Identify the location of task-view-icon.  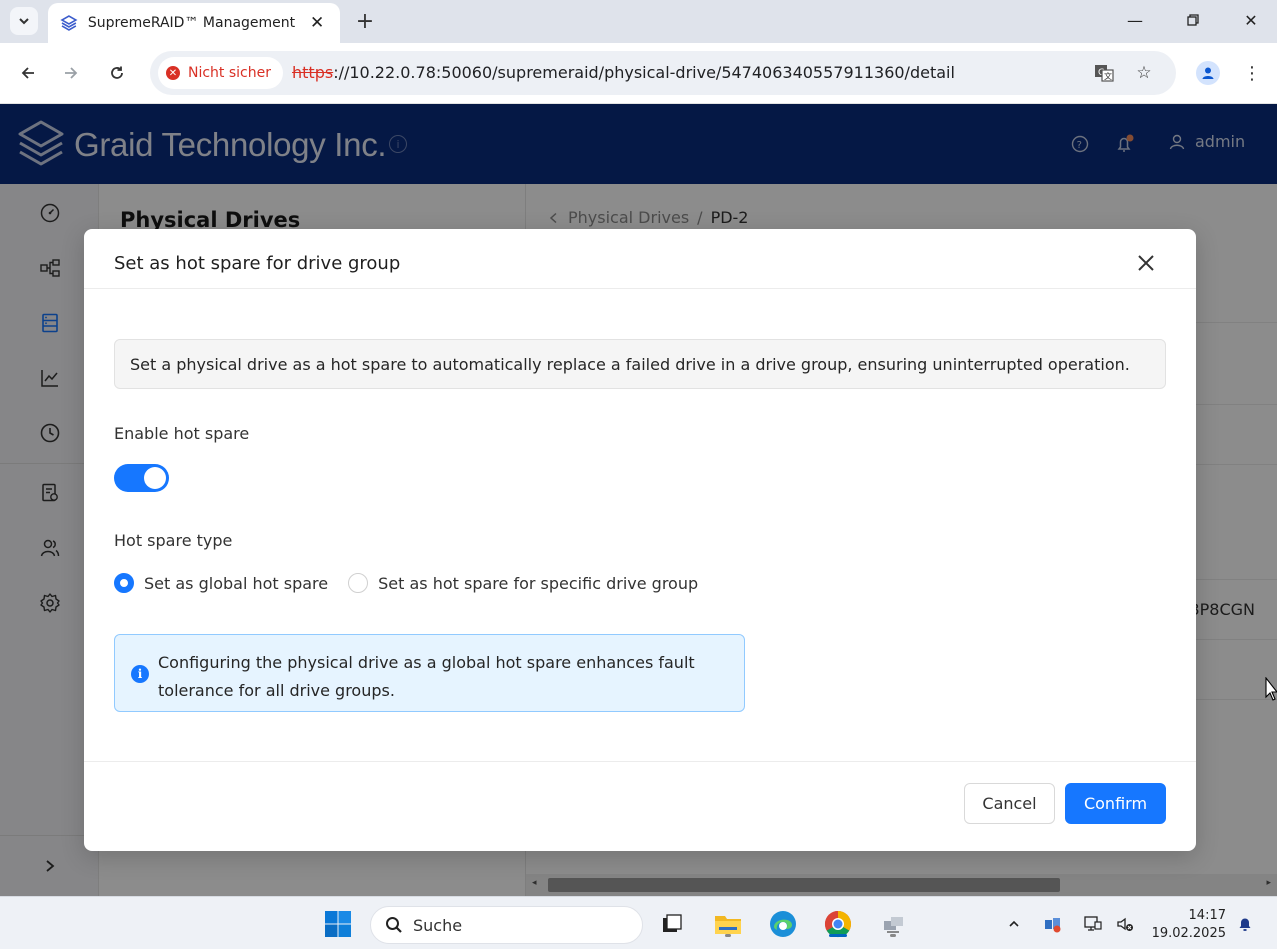
(672, 924).